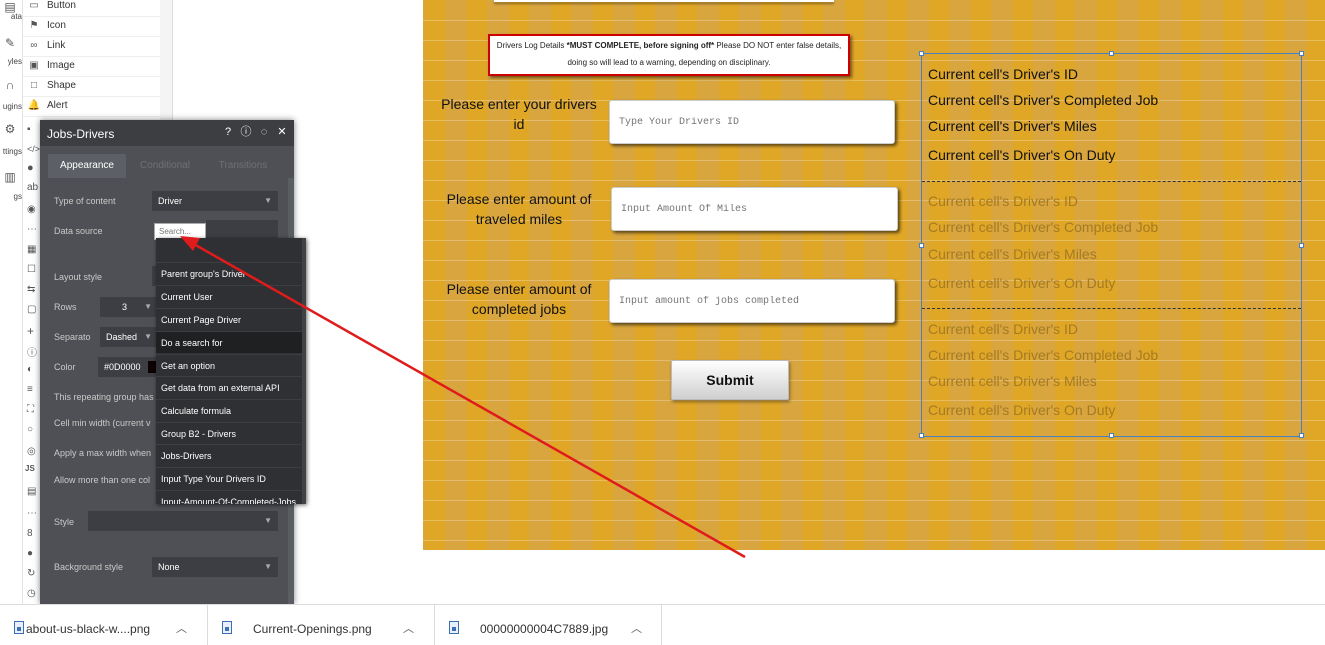 This screenshot has width=1325, height=645. What do you see at coordinates (1111, 181) in the screenshot?
I see `rg-separator` at bounding box center [1111, 181].